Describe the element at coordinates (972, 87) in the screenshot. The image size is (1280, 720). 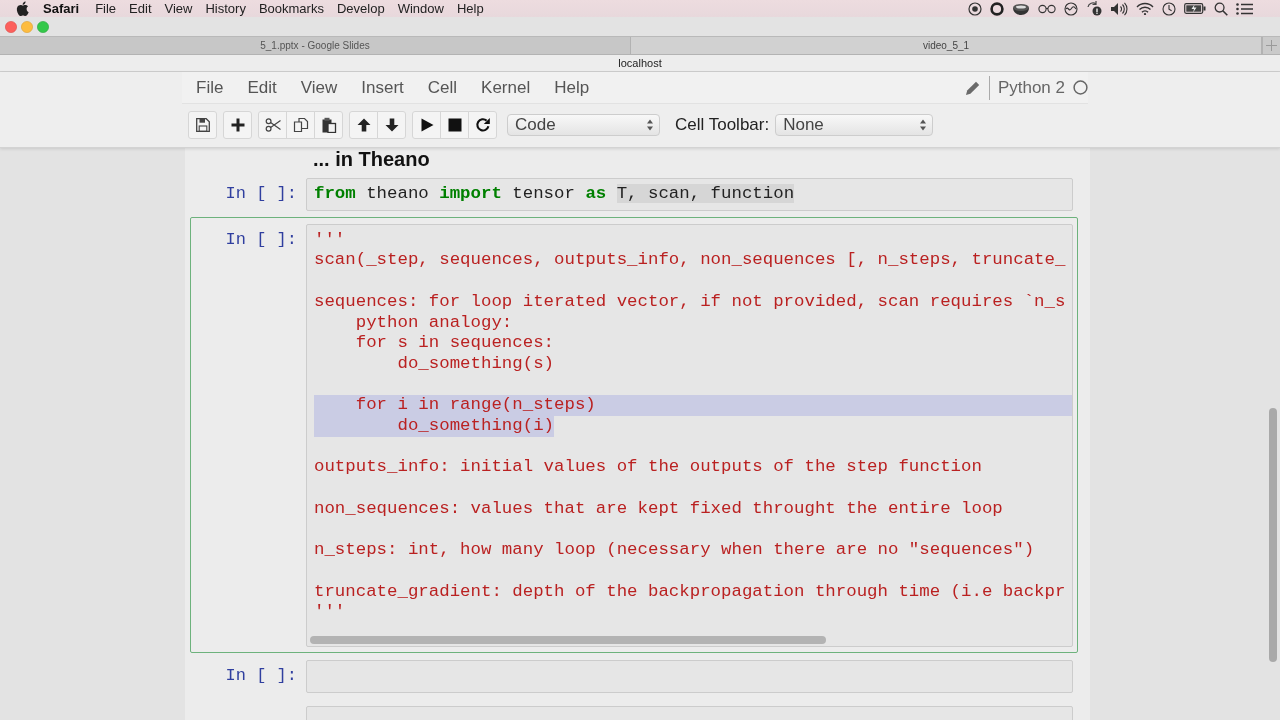
I see `pencil-icon` at that location.